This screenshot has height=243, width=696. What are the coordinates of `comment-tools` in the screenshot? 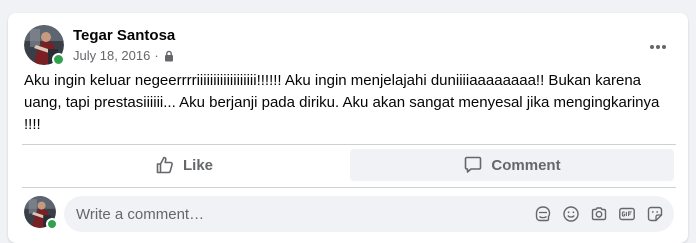 It's located at (604, 214).